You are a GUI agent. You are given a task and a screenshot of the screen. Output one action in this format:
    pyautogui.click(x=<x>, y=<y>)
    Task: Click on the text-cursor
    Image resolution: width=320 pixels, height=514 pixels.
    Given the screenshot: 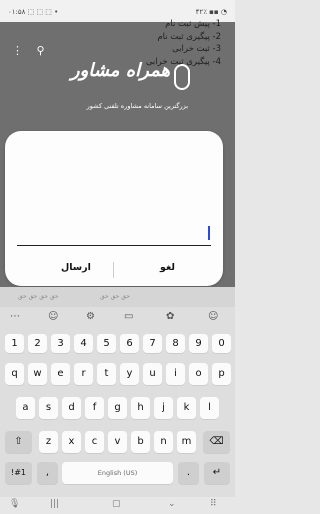 What is the action you would take?
    pyautogui.click(x=209, y=233)
    